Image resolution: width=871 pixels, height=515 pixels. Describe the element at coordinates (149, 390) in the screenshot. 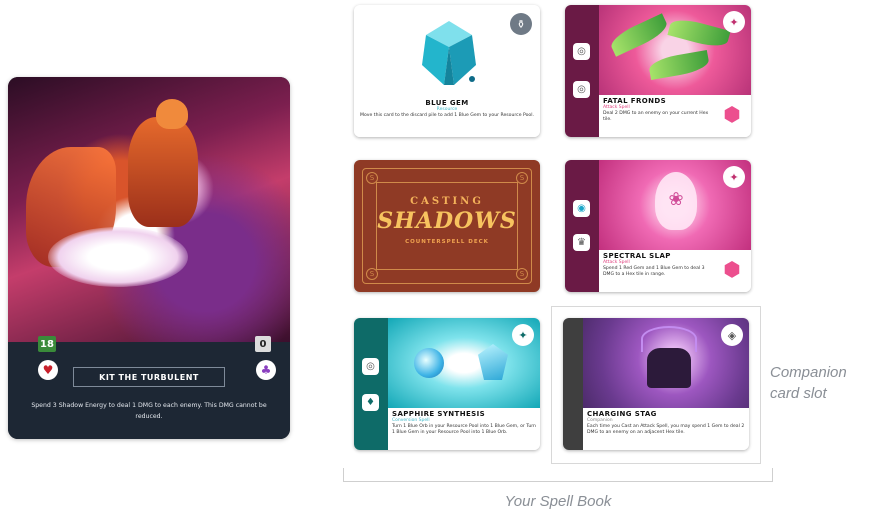

I see `character-info-panel` at that location.